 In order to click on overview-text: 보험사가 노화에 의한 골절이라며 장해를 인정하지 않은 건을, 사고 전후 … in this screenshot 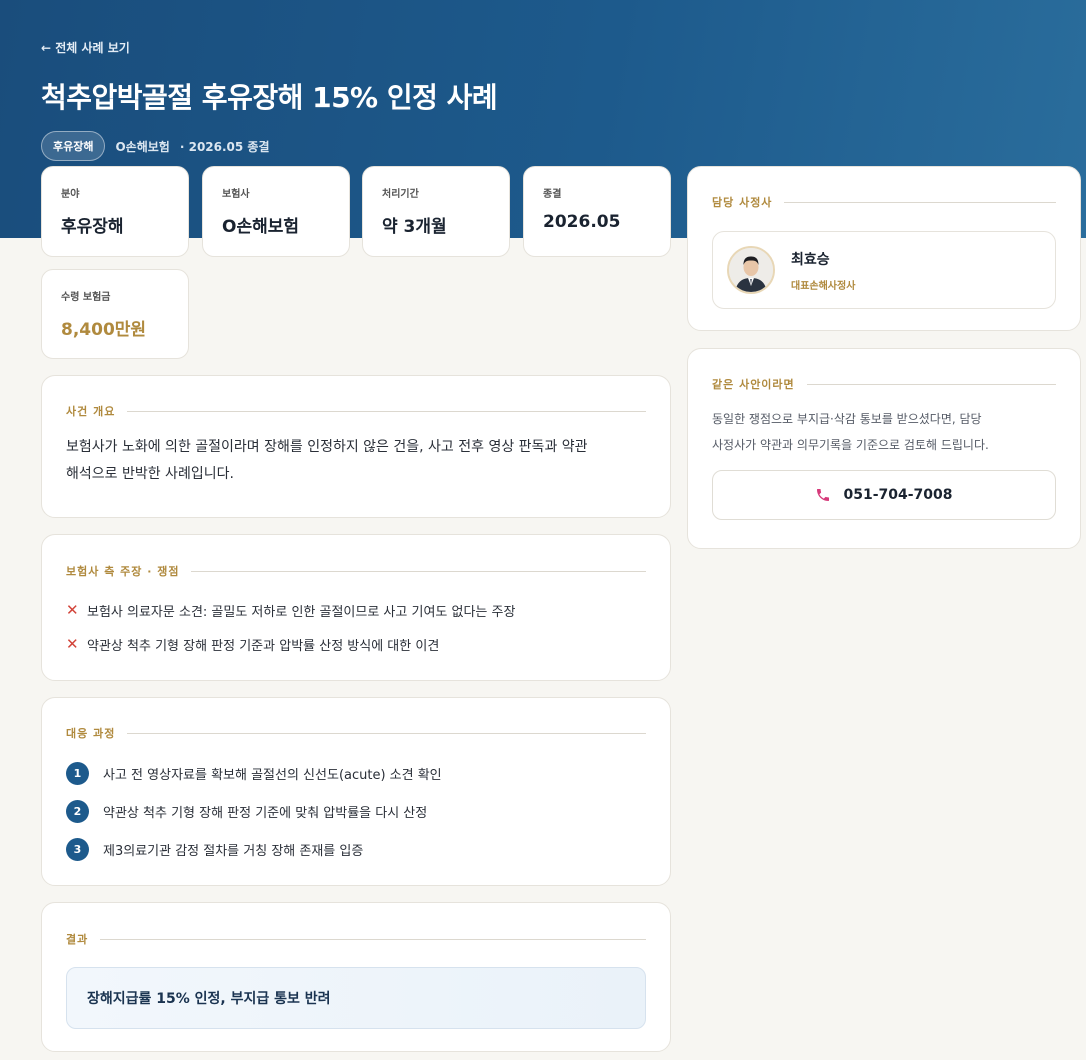, I will do `click(356, 461)`.